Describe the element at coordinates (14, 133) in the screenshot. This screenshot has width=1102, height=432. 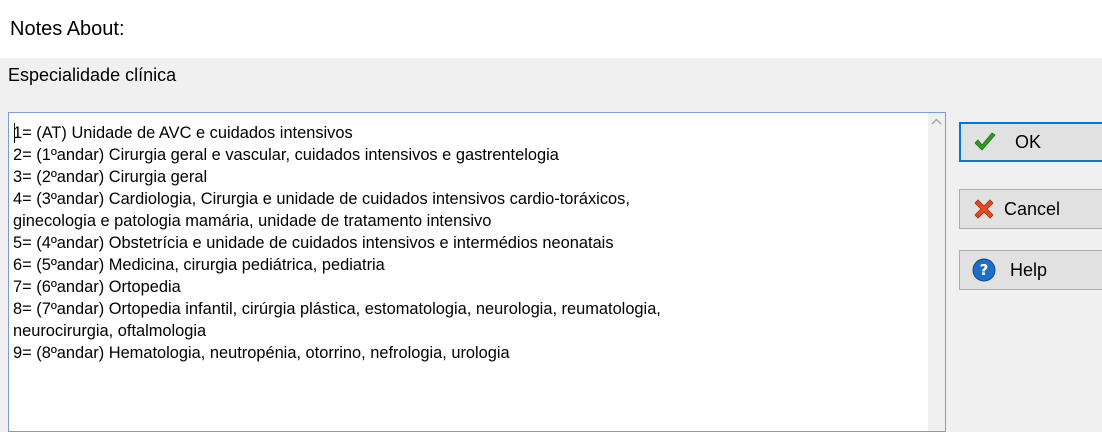
I see `text-caret` at that location.